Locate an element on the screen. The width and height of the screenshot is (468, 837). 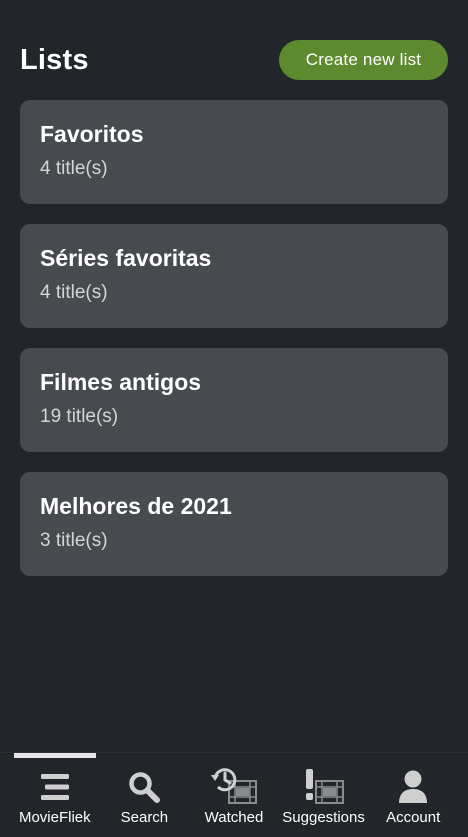
nav-label: Search is located at coordinates (144, 817).